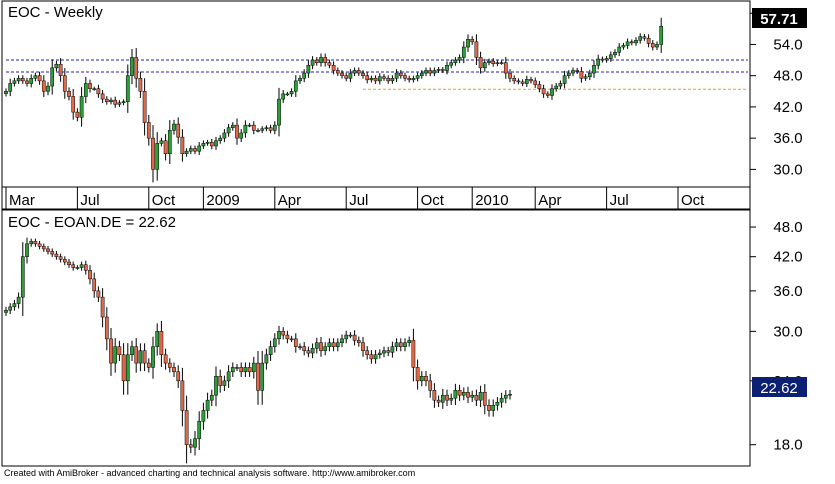  Describe the element at coordinates (289, 200) in the screenshot. I see `date-axis-label: Apr` at that location.